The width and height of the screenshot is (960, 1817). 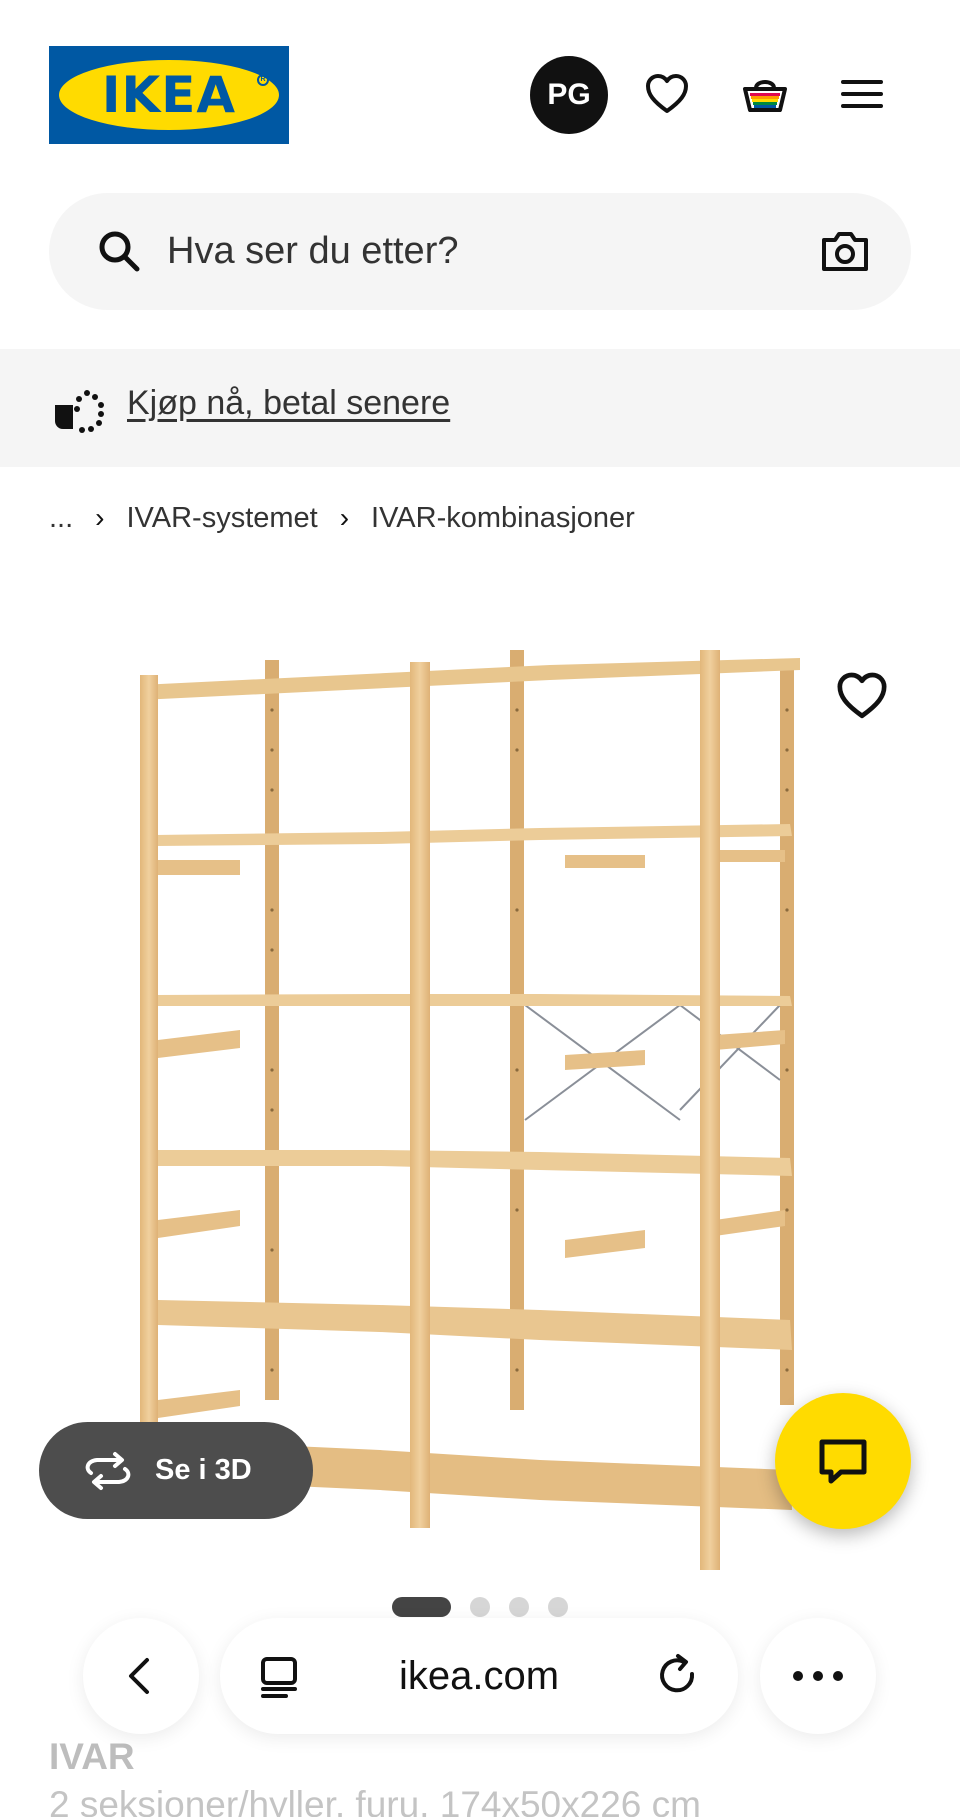 What do you see at coordinates (312, 251) in the screenshot?
I see `search-input: Hva ser du etter?` at bounding box center [312, 251].